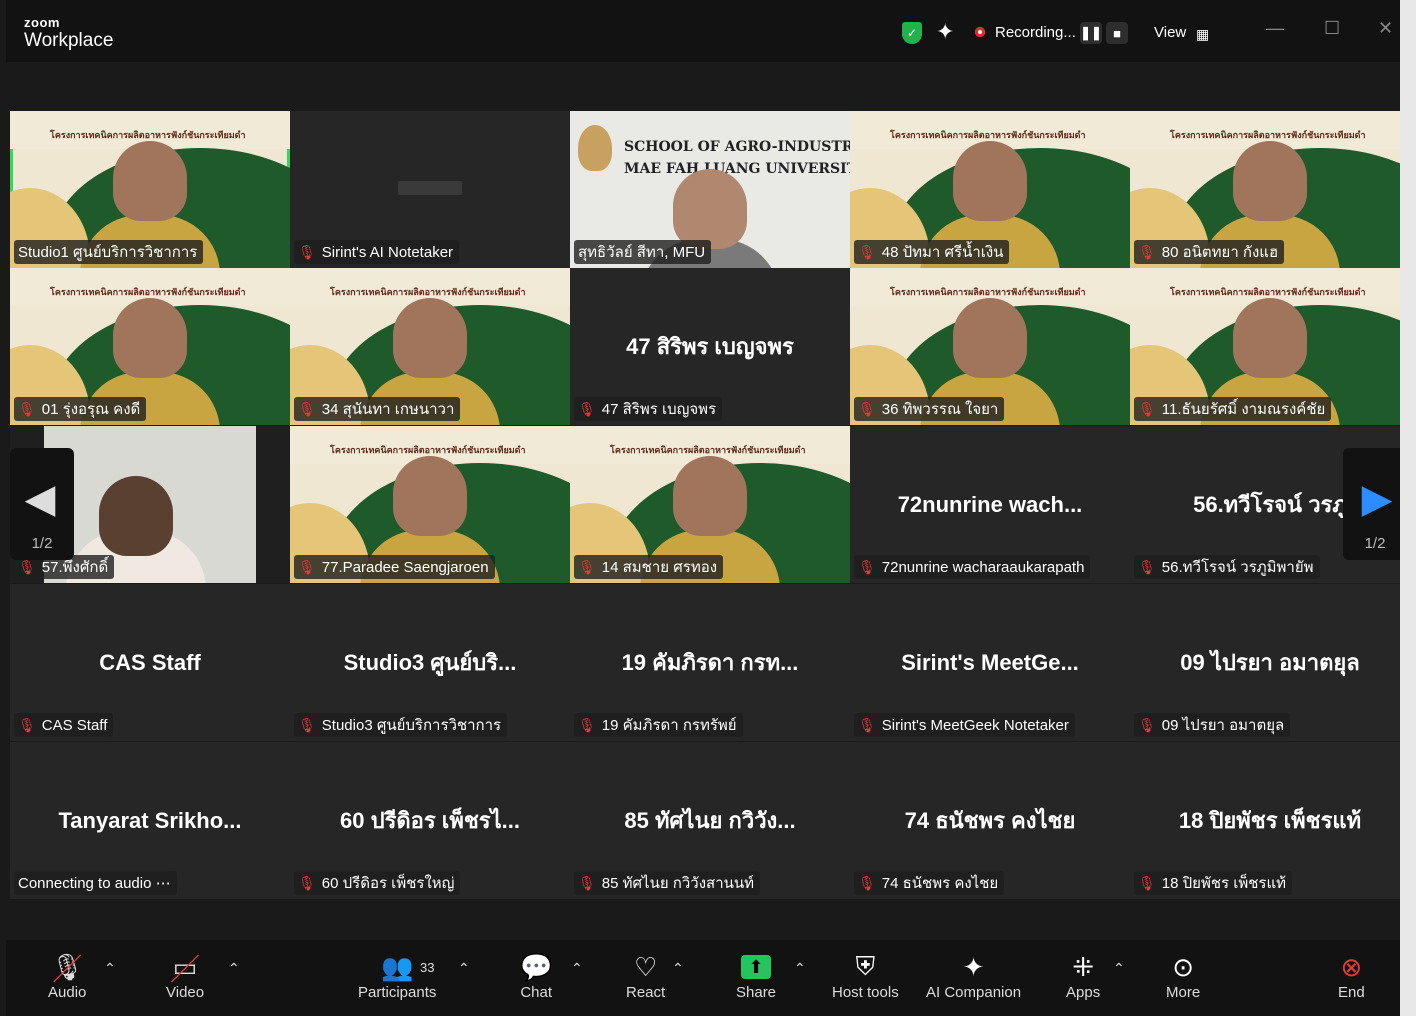 The height and width of the screenshot is (1016, 1416). I want to click on participant-name-text: CAS Staff, so click(74, 725).